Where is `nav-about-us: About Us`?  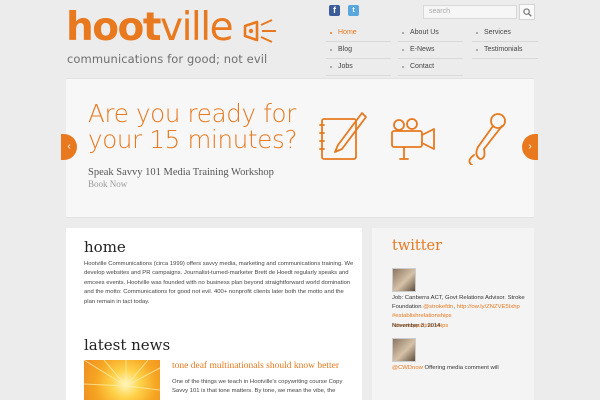 nav-about-us: About Us is located at coordinates (430, 33).